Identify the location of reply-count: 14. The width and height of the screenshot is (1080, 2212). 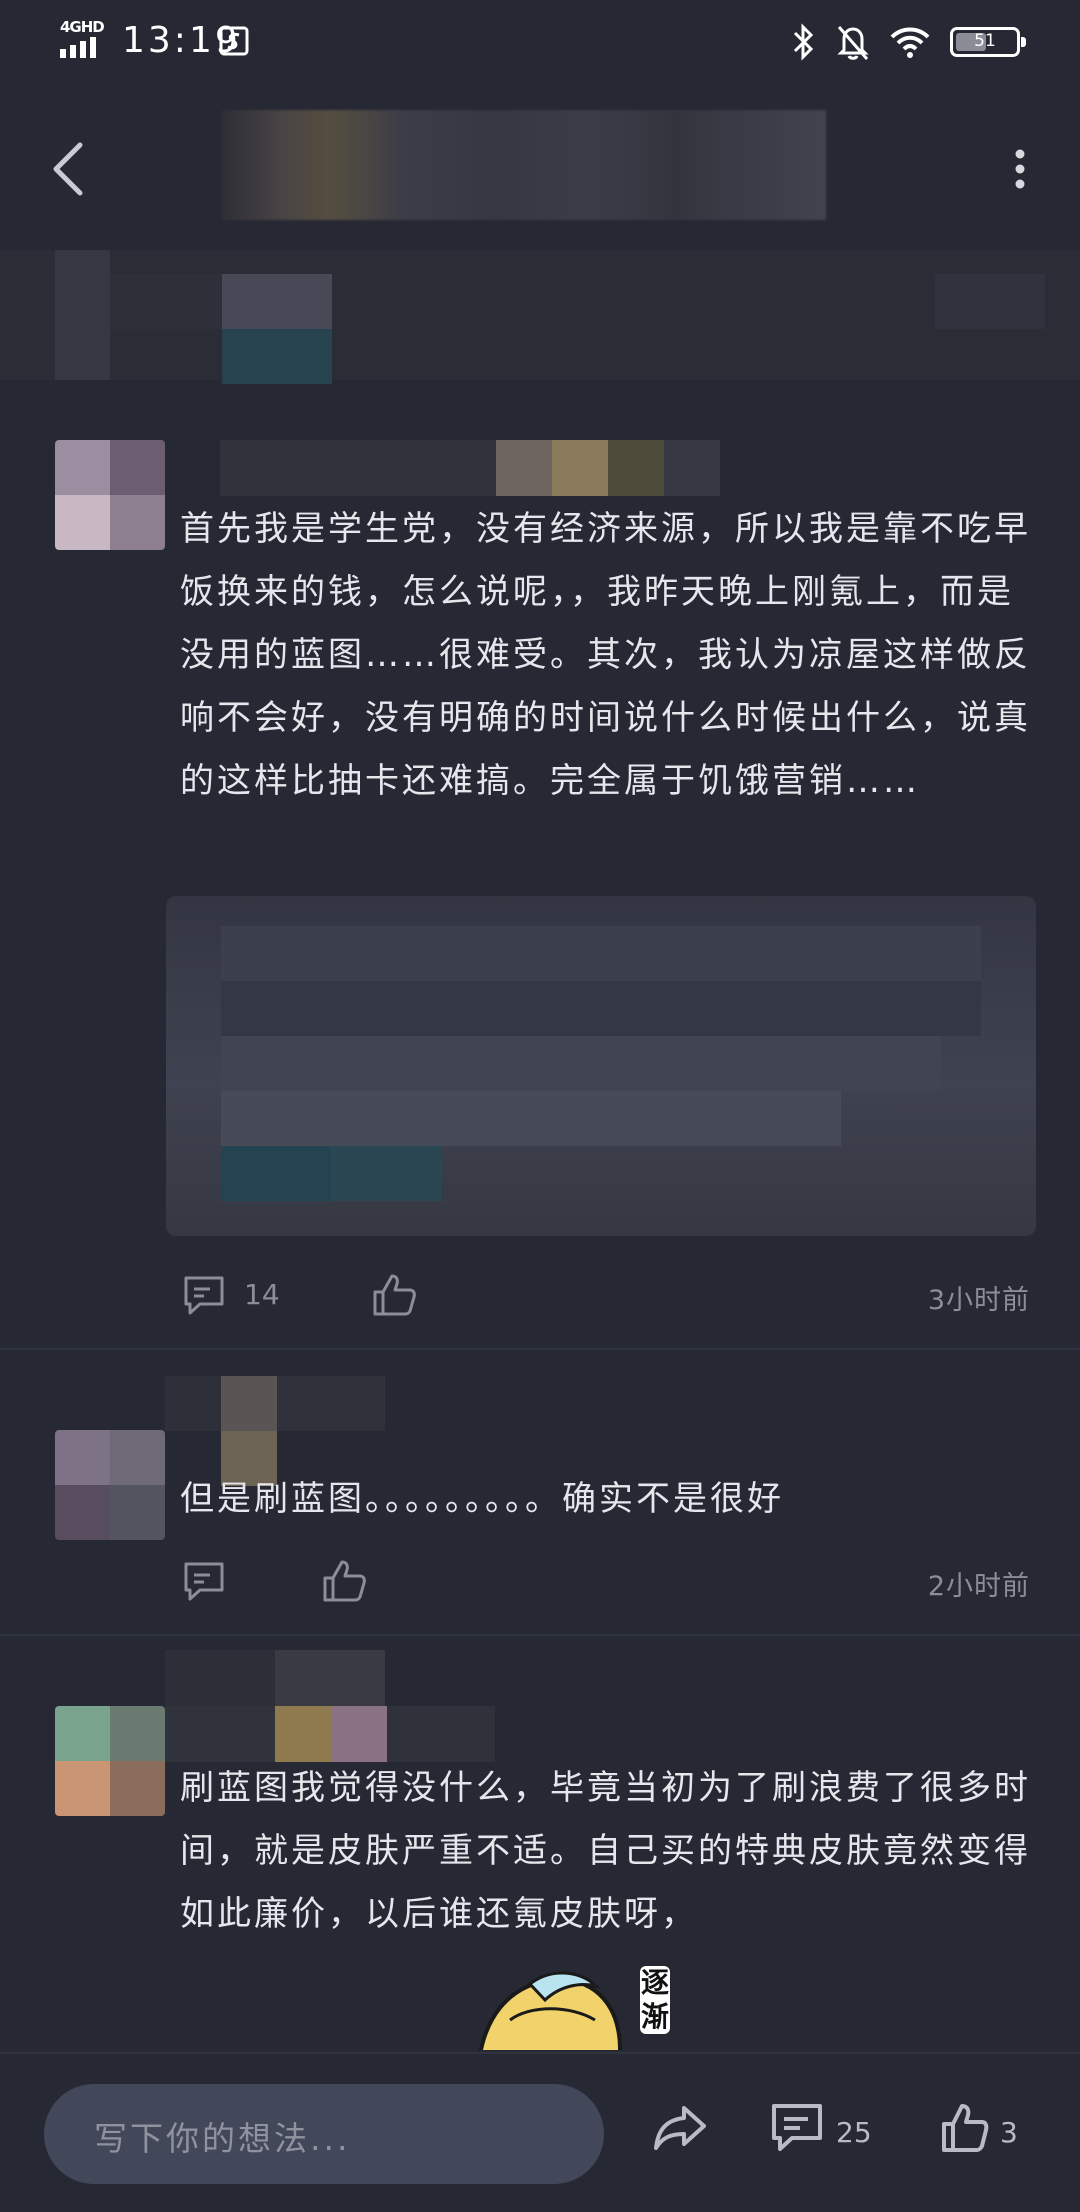
(262, 1294).